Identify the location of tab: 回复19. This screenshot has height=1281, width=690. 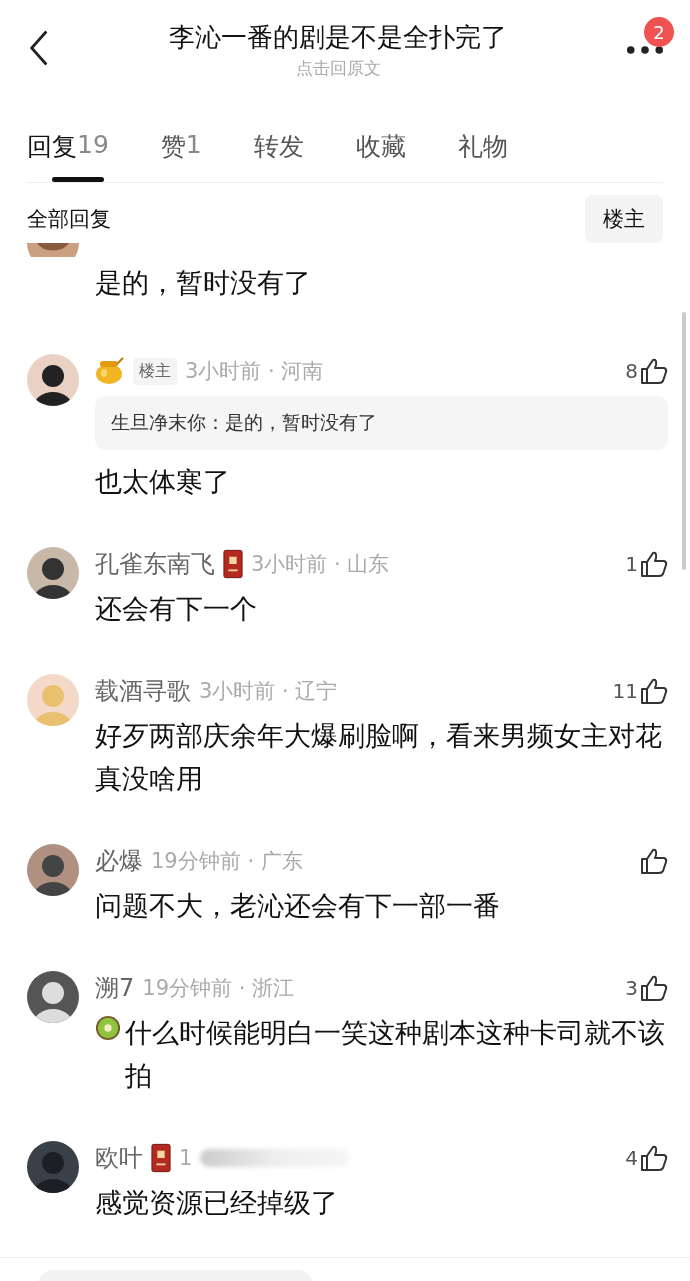
(68, 147).